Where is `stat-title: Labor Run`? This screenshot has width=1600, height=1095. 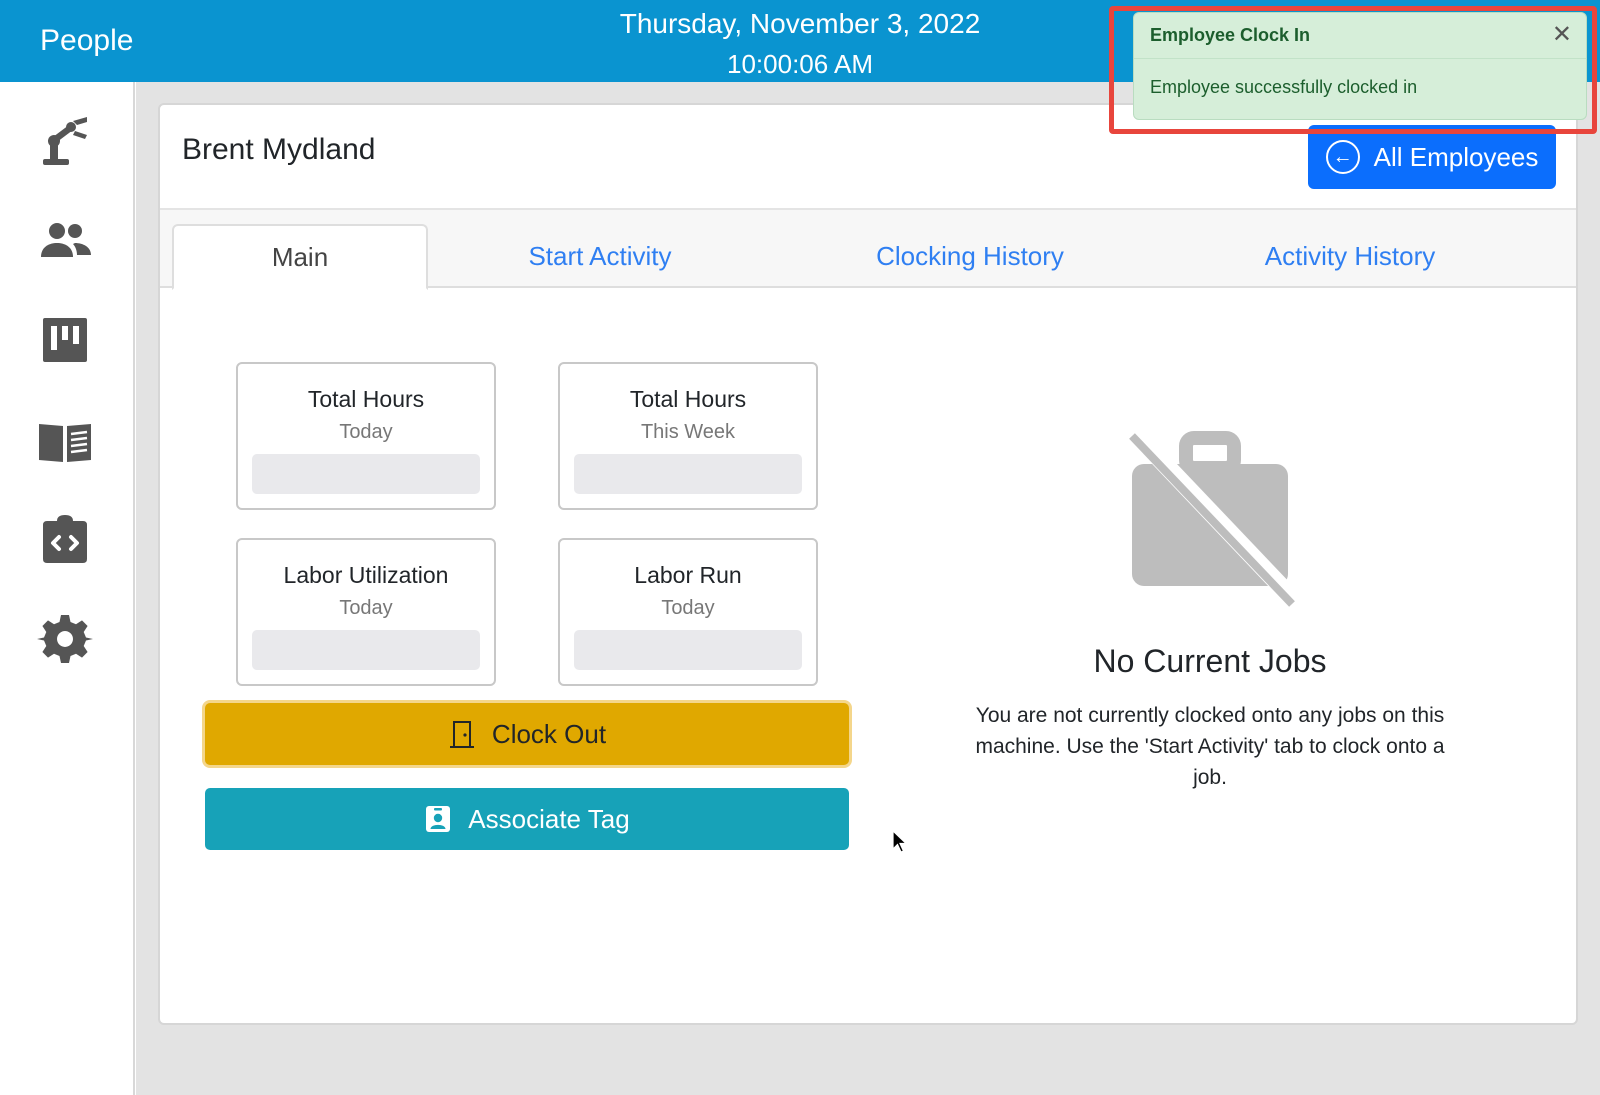 stat-title: Labor Run is located at coordinates (688, 575).